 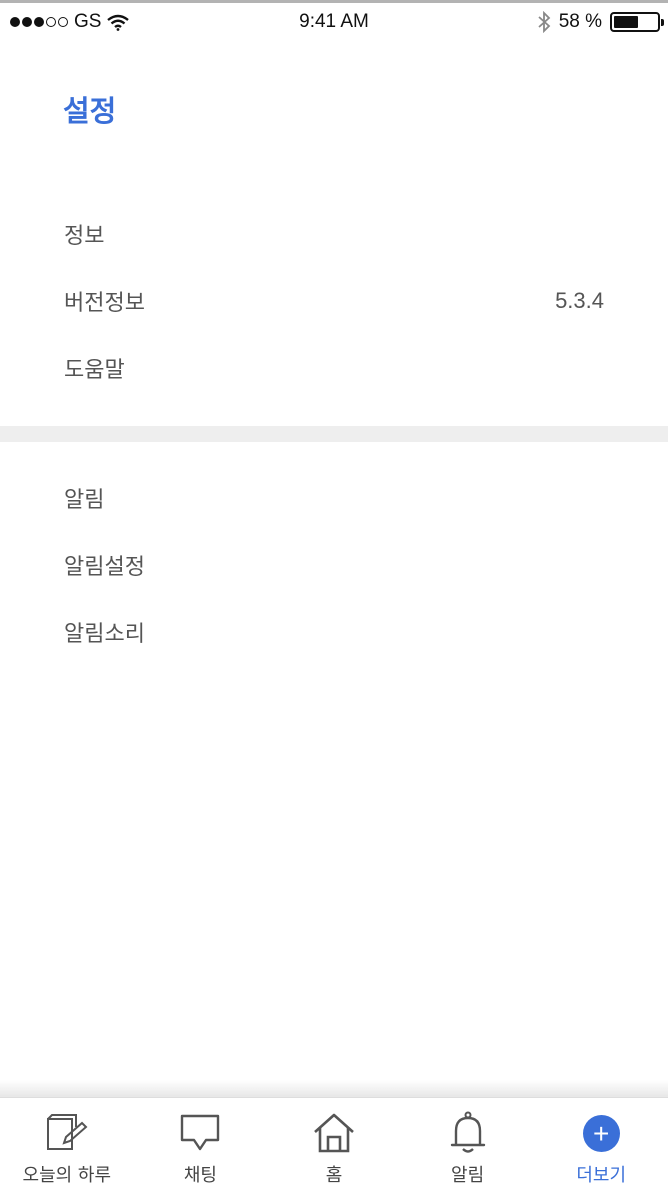 What do you see at coordinates (544, 22) in the screenshot?
I see `bluetooth-icon` at bounding box center [544, 22].